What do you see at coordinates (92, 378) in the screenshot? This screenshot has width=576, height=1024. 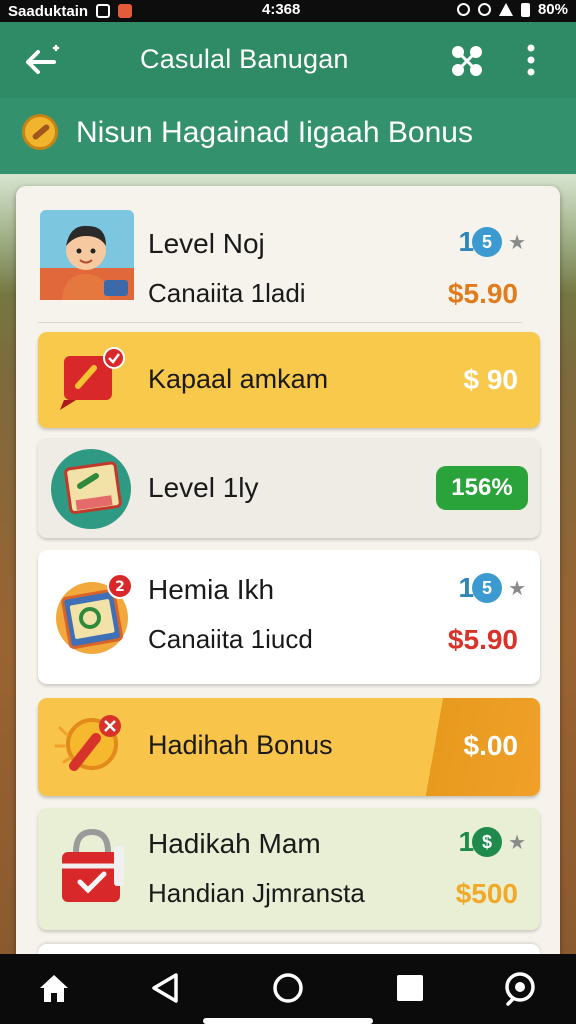 I see `ticket-gift-icon` at bounding box center [92, 378].